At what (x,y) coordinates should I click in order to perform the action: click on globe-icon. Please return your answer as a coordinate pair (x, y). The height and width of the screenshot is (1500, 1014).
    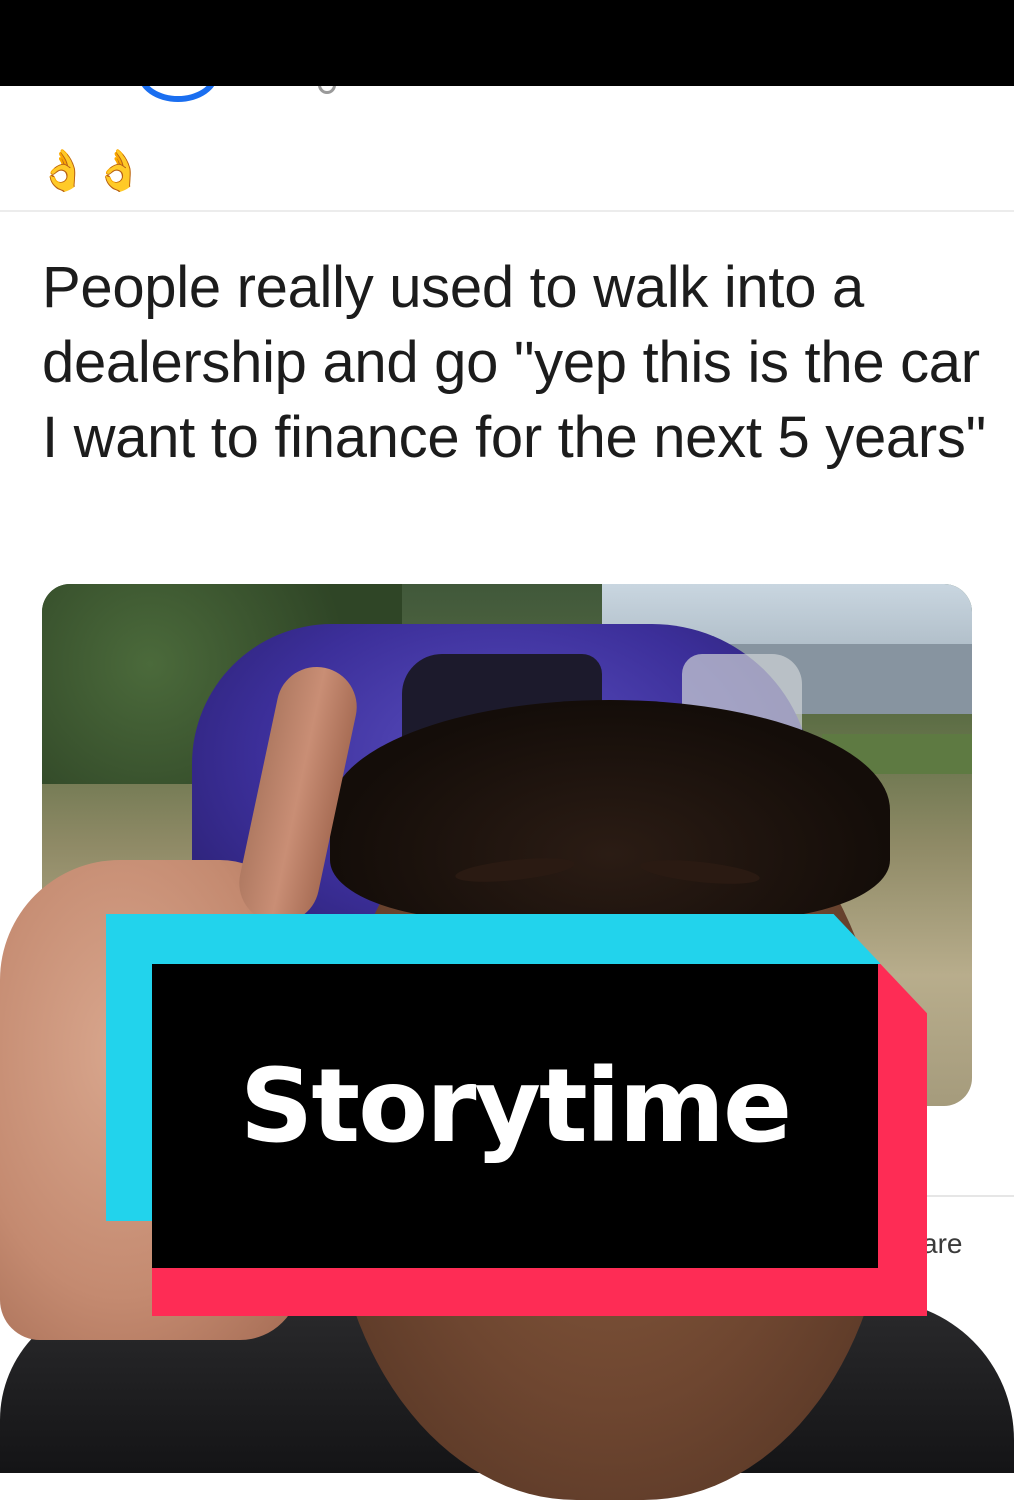
    Looking at the image, I should click on (327, 90).